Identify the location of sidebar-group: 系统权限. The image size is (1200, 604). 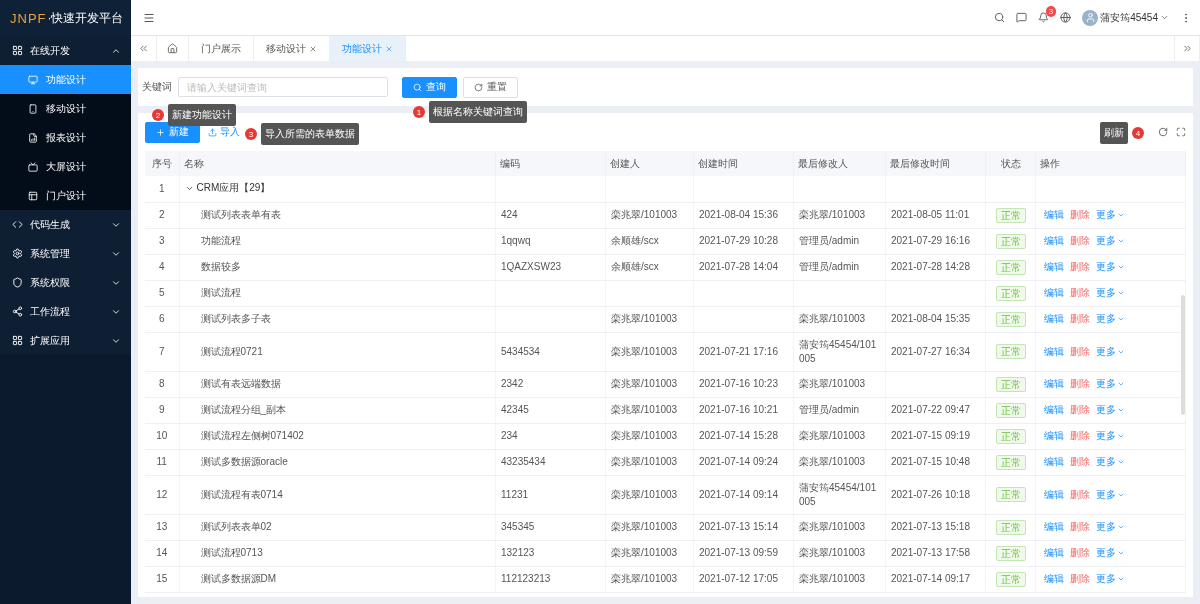
(65, 282).